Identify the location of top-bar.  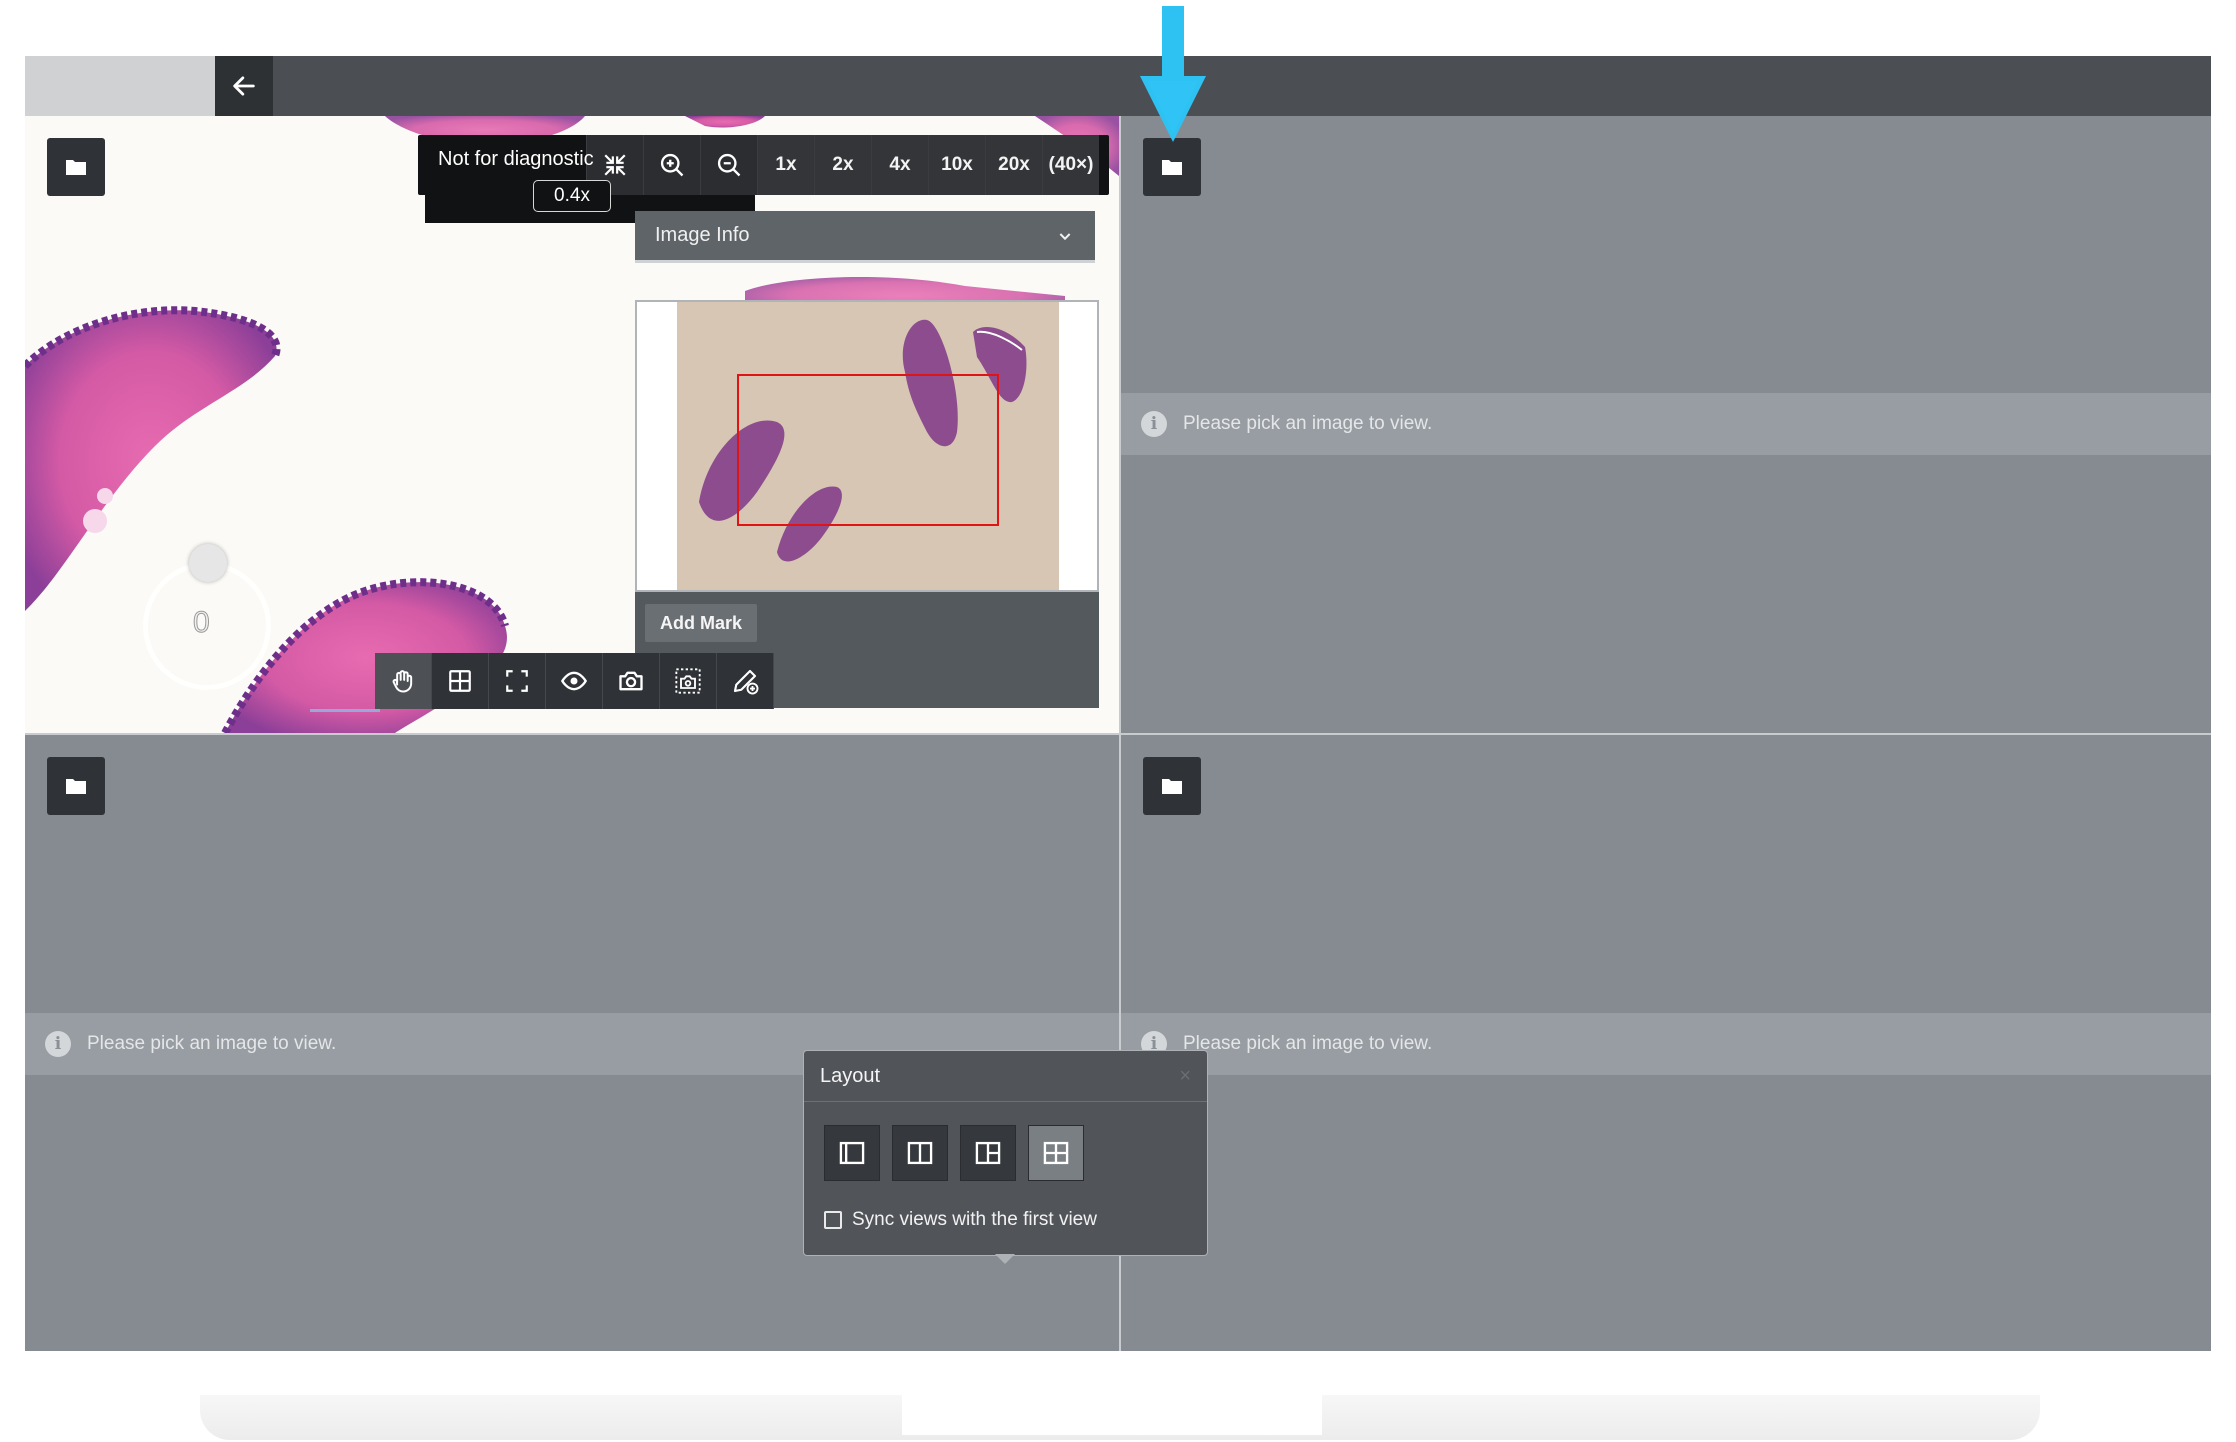
(1118, 86).